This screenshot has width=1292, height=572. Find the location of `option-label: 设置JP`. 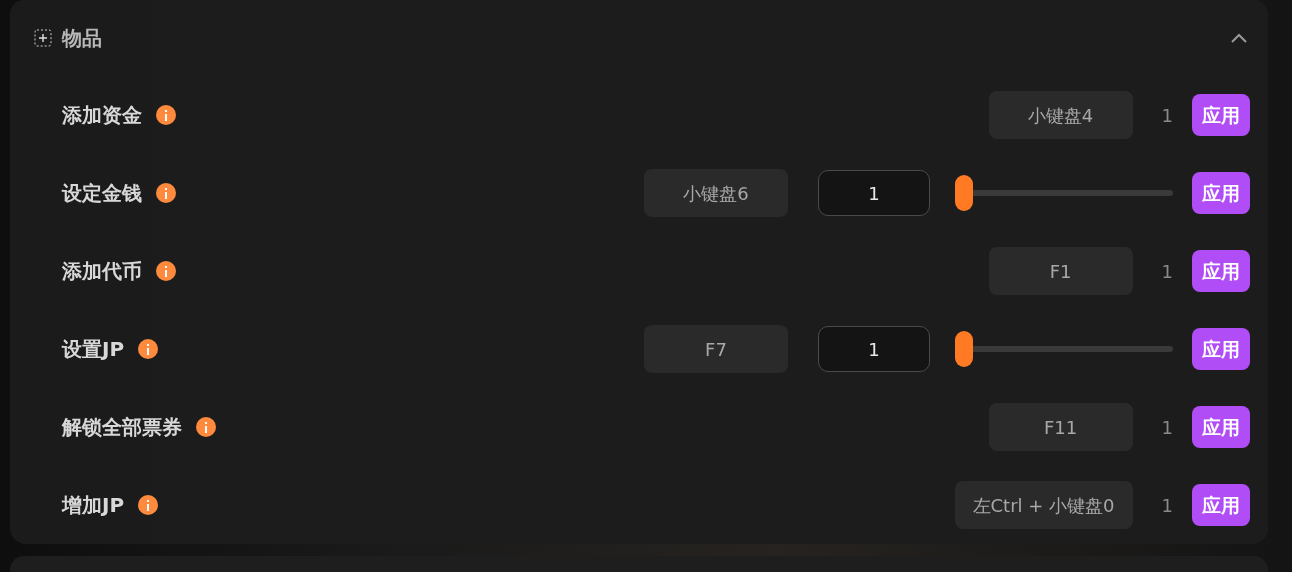

option-label: 设置JP is located at coordinates (93, 349).